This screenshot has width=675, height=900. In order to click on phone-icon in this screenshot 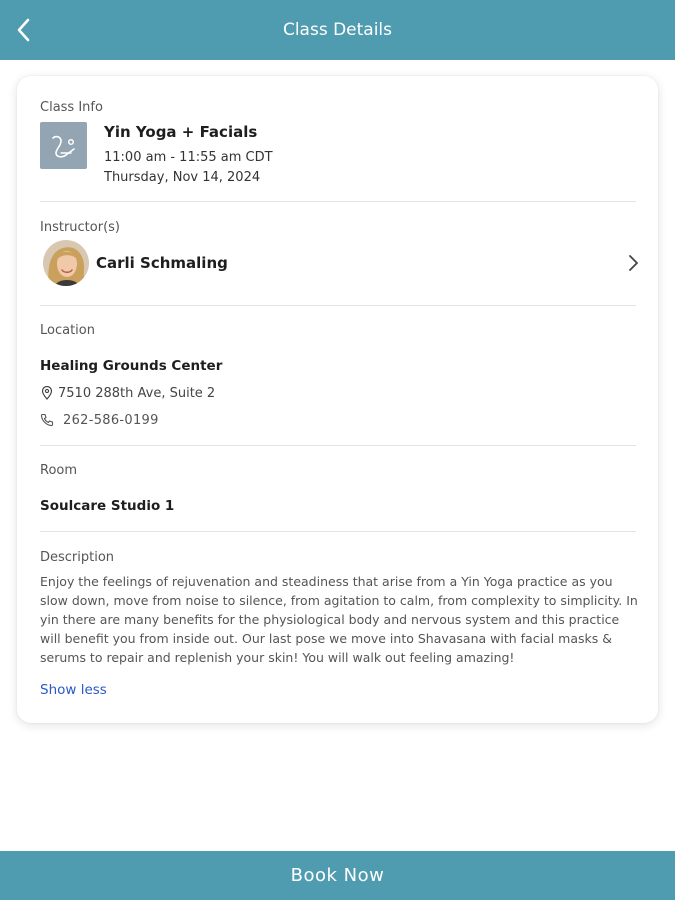, I will do `click(47, 420)`.